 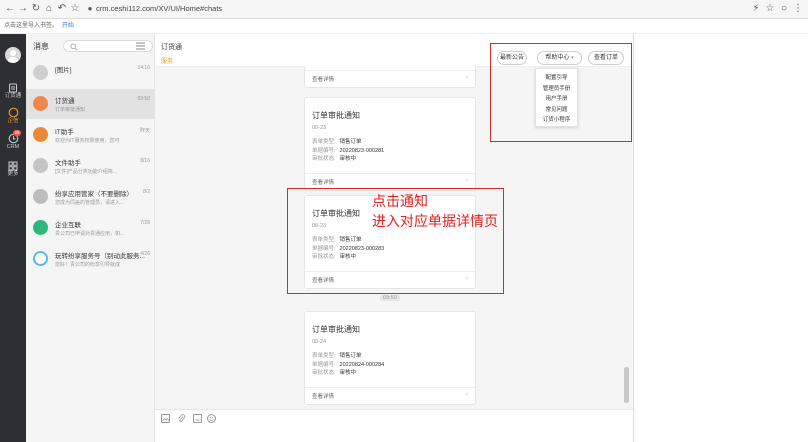 I want to click on divider, so click(x=394, y=409).